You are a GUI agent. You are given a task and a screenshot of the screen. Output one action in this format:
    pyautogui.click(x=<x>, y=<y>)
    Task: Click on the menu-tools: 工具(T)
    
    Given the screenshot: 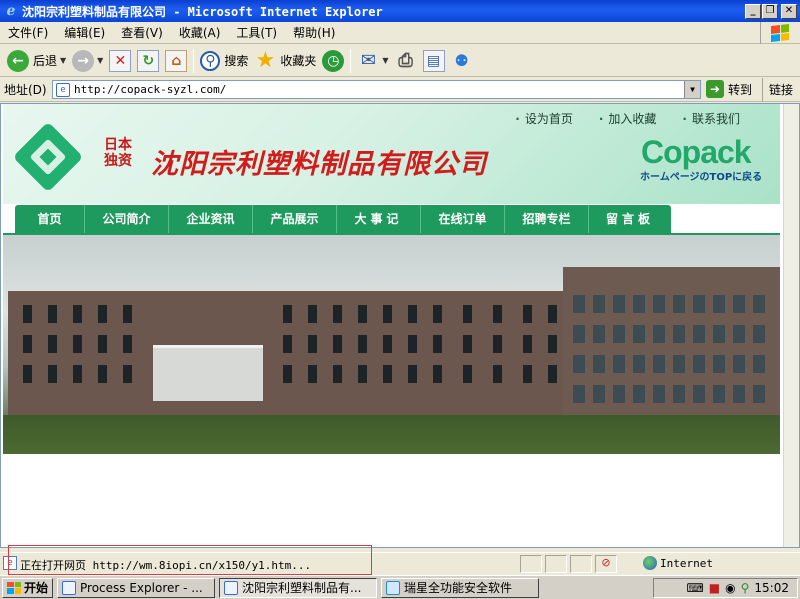 What is the action you would take?
    pyautogui.click(x=256, y=32)
    